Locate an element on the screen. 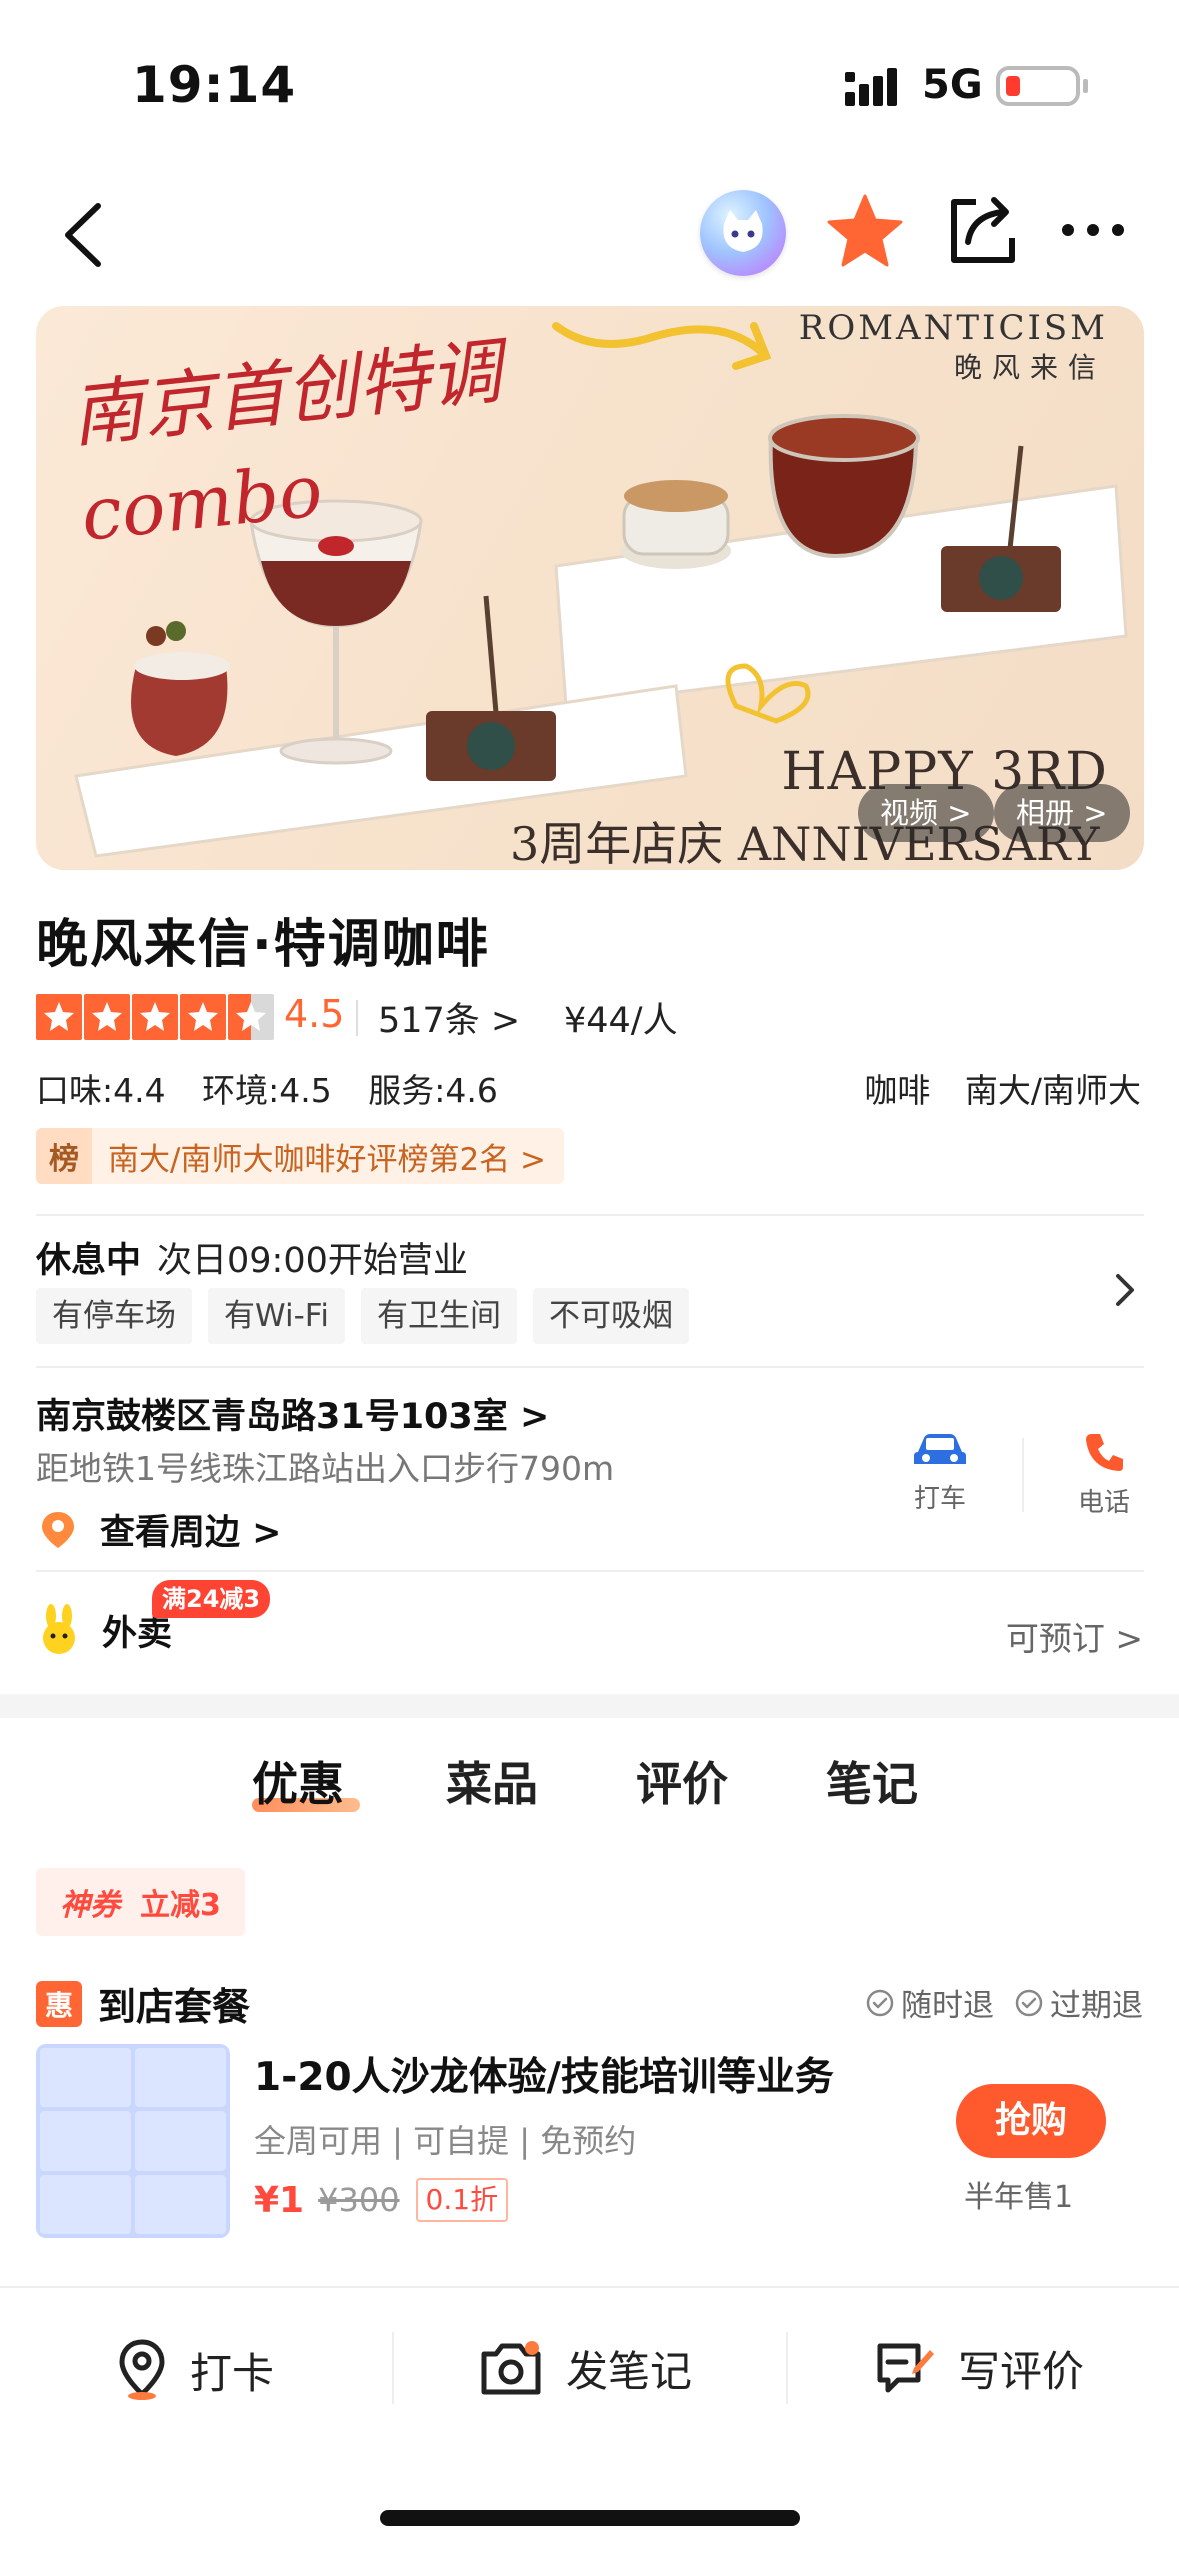  view-nearby-link: 查看周边 > is located at coordinates (159, 1529).